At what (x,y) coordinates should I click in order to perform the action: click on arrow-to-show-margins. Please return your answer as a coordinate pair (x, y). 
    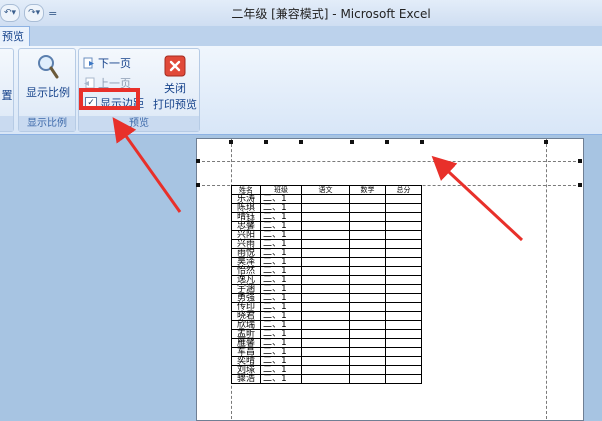
    Looking at the image, I should click on (147, 165).